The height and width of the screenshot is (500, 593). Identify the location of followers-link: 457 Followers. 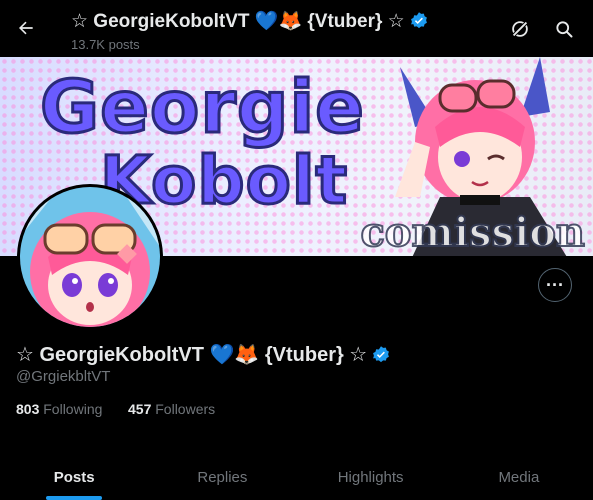
(171, 409).